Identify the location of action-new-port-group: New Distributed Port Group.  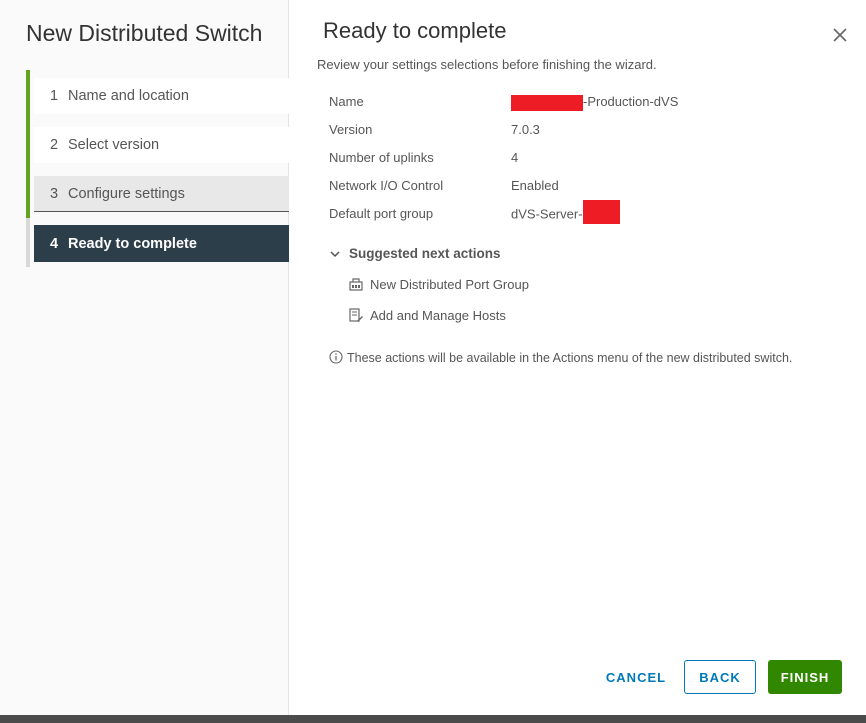
(438, 284).